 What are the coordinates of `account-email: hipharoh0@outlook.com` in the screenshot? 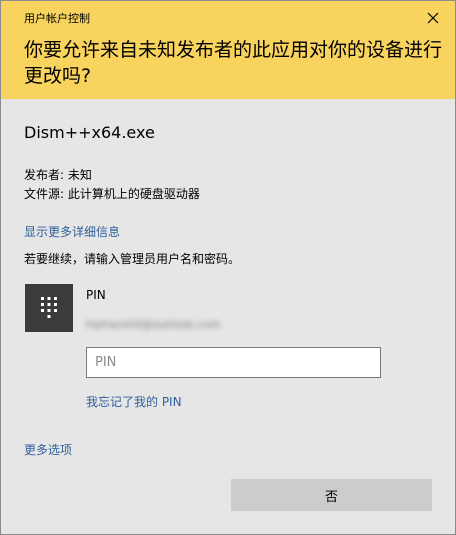 It's located at (153, 324).